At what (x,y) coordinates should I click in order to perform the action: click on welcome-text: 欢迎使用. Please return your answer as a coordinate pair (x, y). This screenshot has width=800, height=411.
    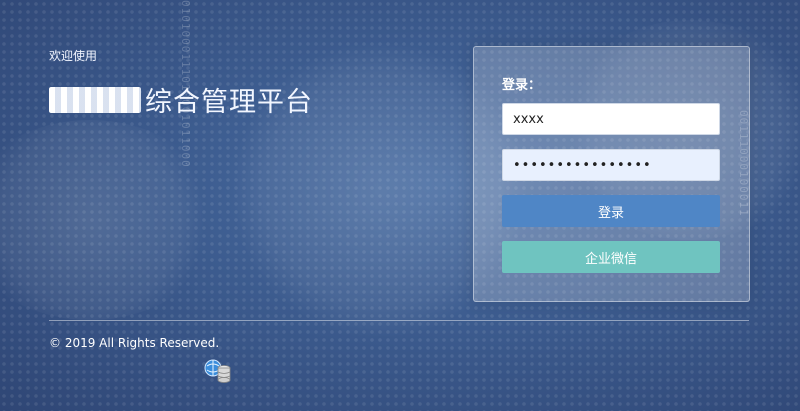
    Looking at the image, I should click on (73, 56).